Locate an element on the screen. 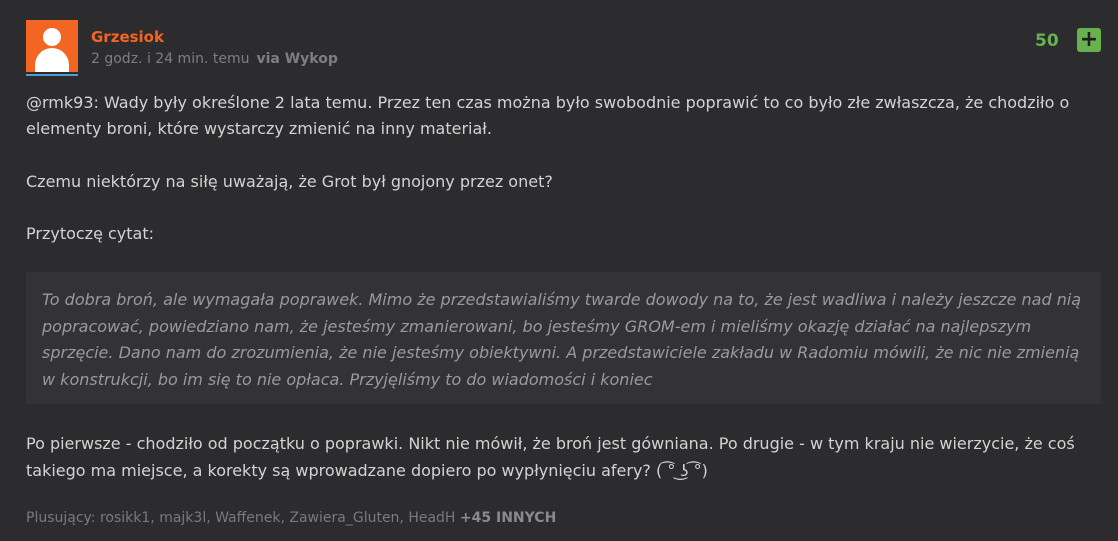 This screenshot has height=541, width=1118. entry-via: via Wykop is located at coordinates (296, 59).